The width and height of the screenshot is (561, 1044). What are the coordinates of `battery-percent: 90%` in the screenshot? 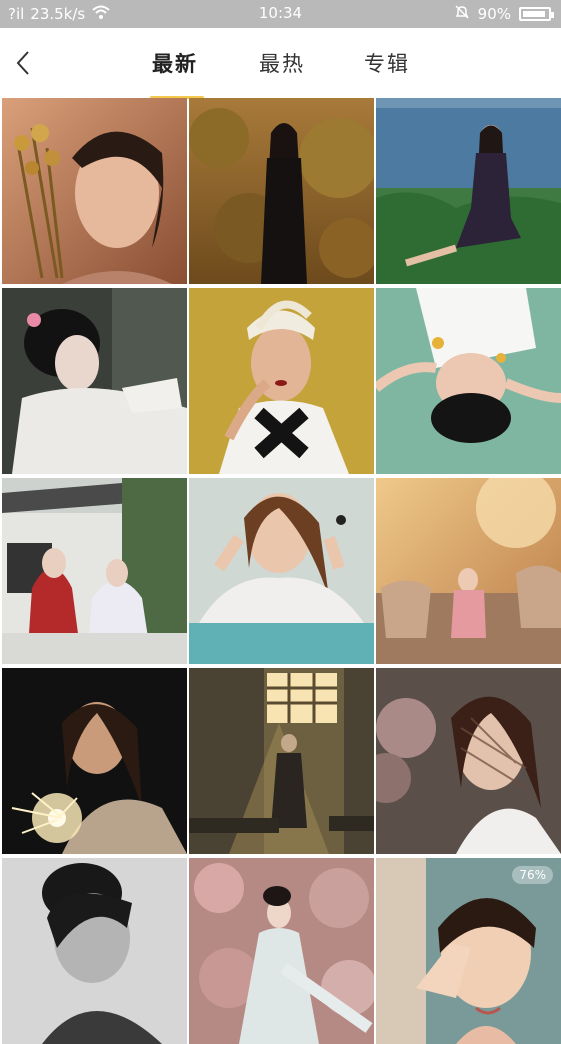 It's located at (494, 14).